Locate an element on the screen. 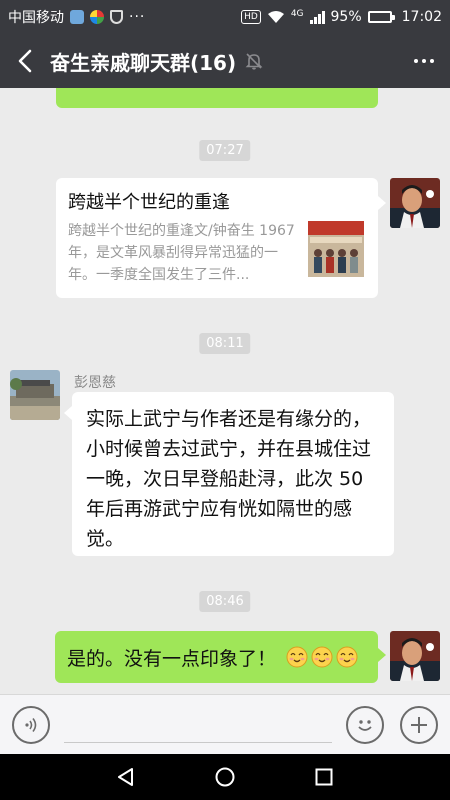 Image resolution: width=450 pixels, height=800 pixels. system-recents-button is located at coordinates (324, 777).